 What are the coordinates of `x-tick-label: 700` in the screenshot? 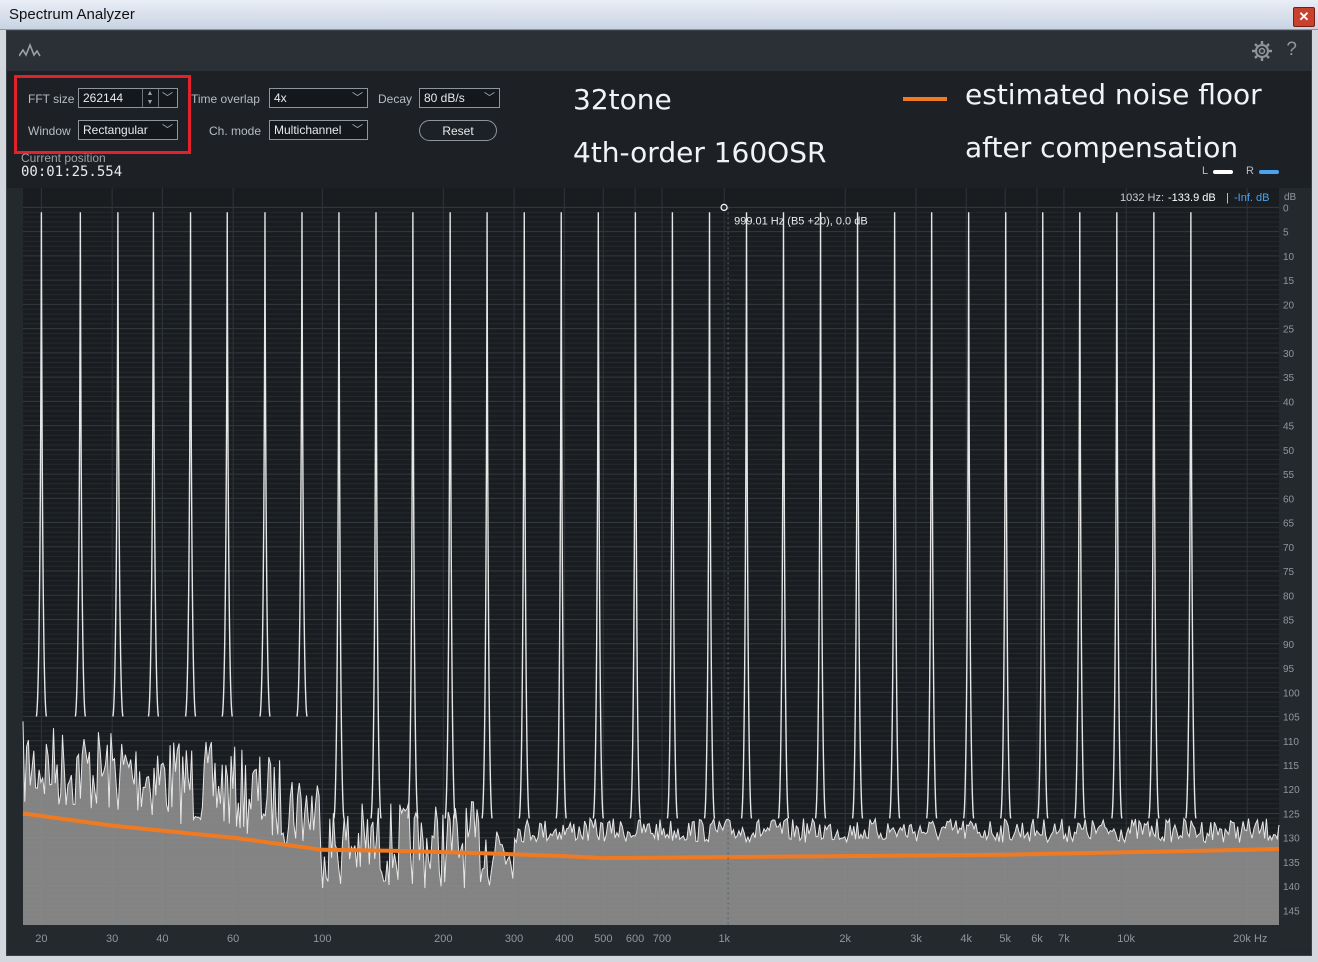 It's located at (662, 939).